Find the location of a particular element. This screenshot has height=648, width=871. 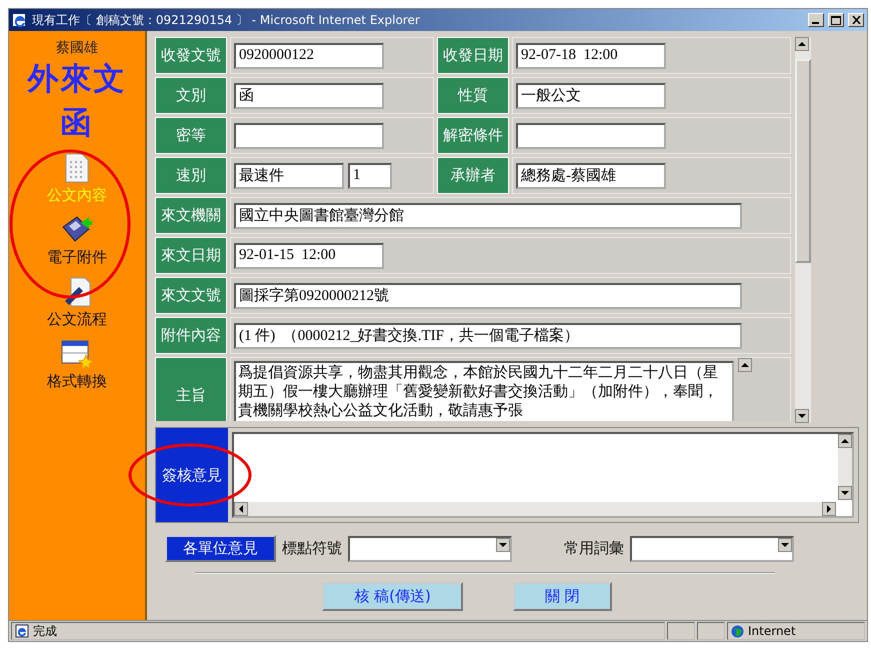

close-icon is located at coordinates (856, 20).